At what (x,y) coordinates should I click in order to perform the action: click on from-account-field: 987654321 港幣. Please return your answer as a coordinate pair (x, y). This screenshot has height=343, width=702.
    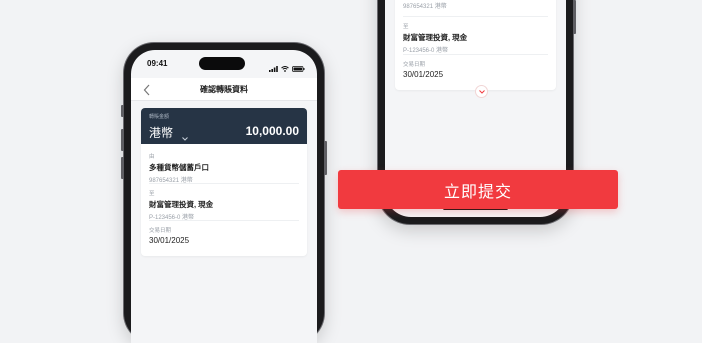
    Looking at the image, I should click on (425, 5).